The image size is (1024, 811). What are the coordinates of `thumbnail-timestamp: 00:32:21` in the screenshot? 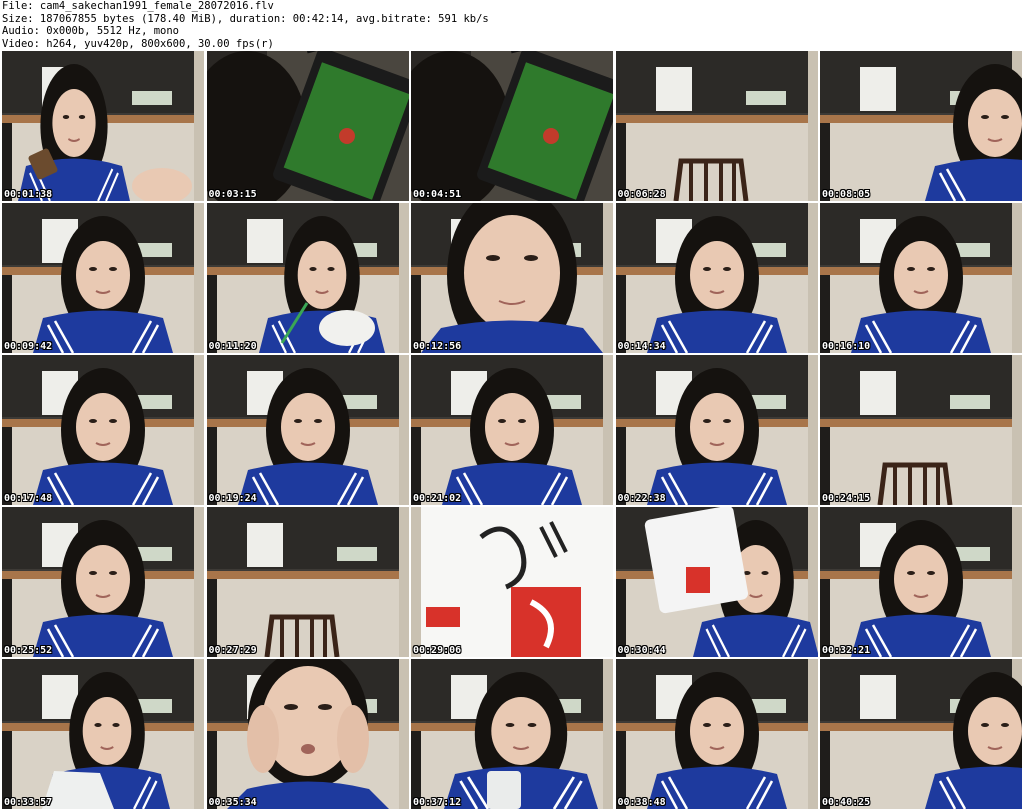 It's located at (846, 650).